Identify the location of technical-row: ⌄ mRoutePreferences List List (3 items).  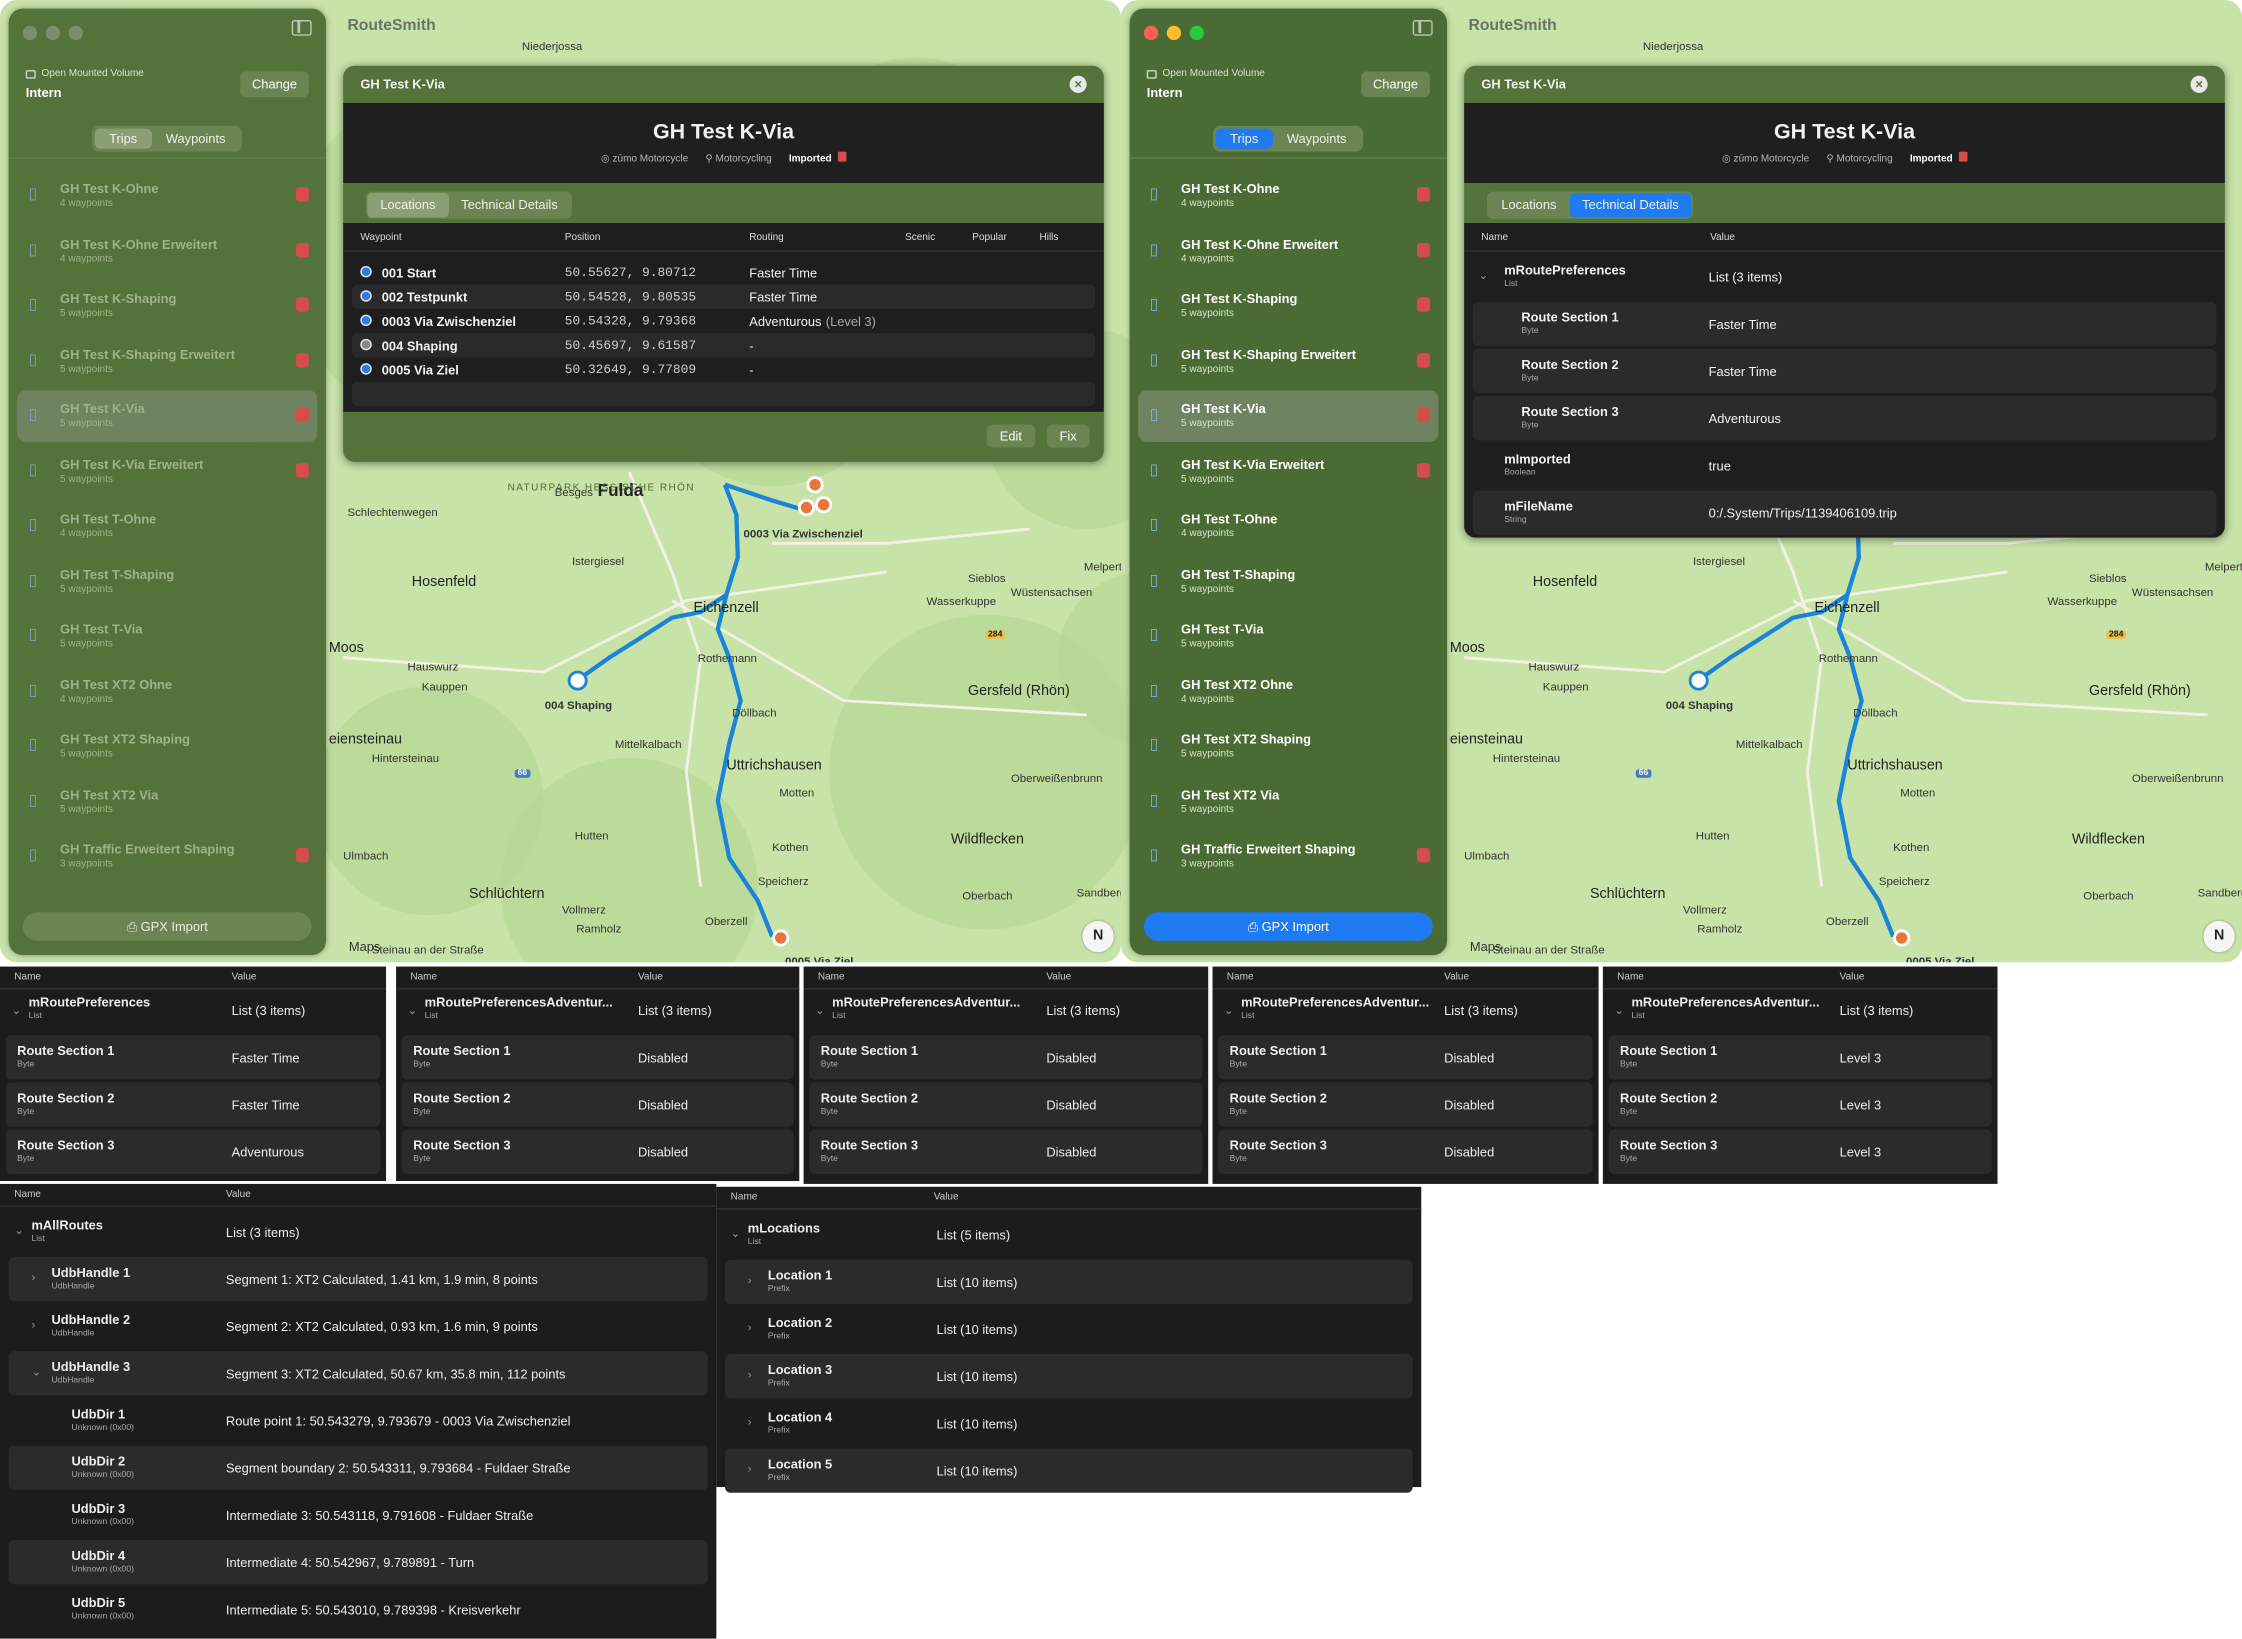
(1845, 277).